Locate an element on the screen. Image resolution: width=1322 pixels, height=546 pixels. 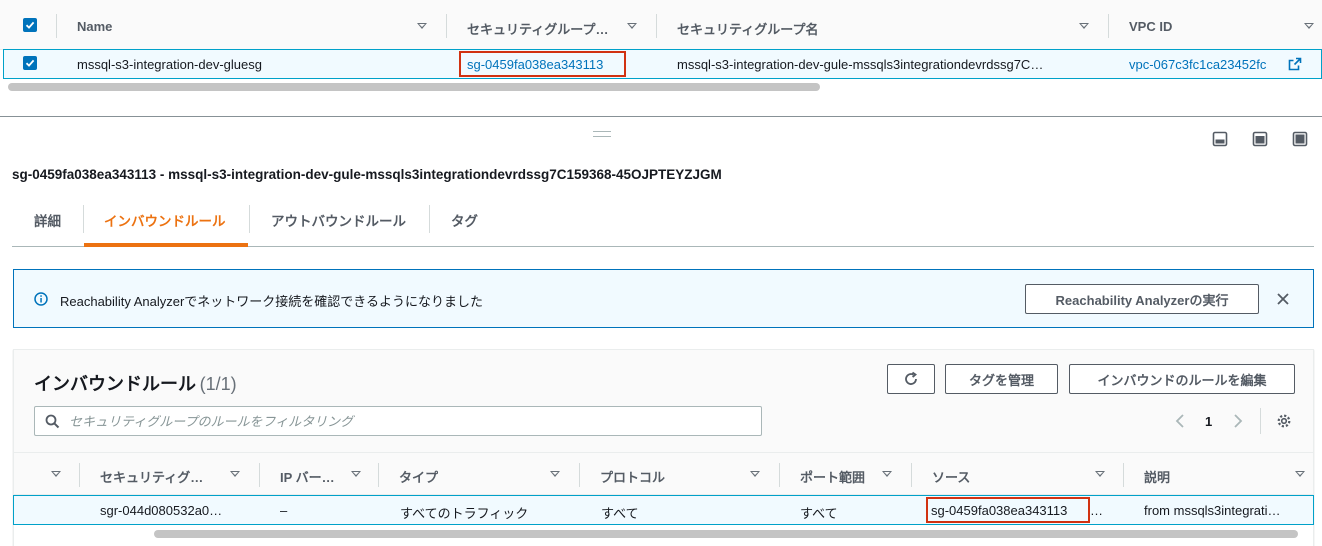
tab-outbound-rules: アウトバウンドルール is located at coordinates (338, 223).